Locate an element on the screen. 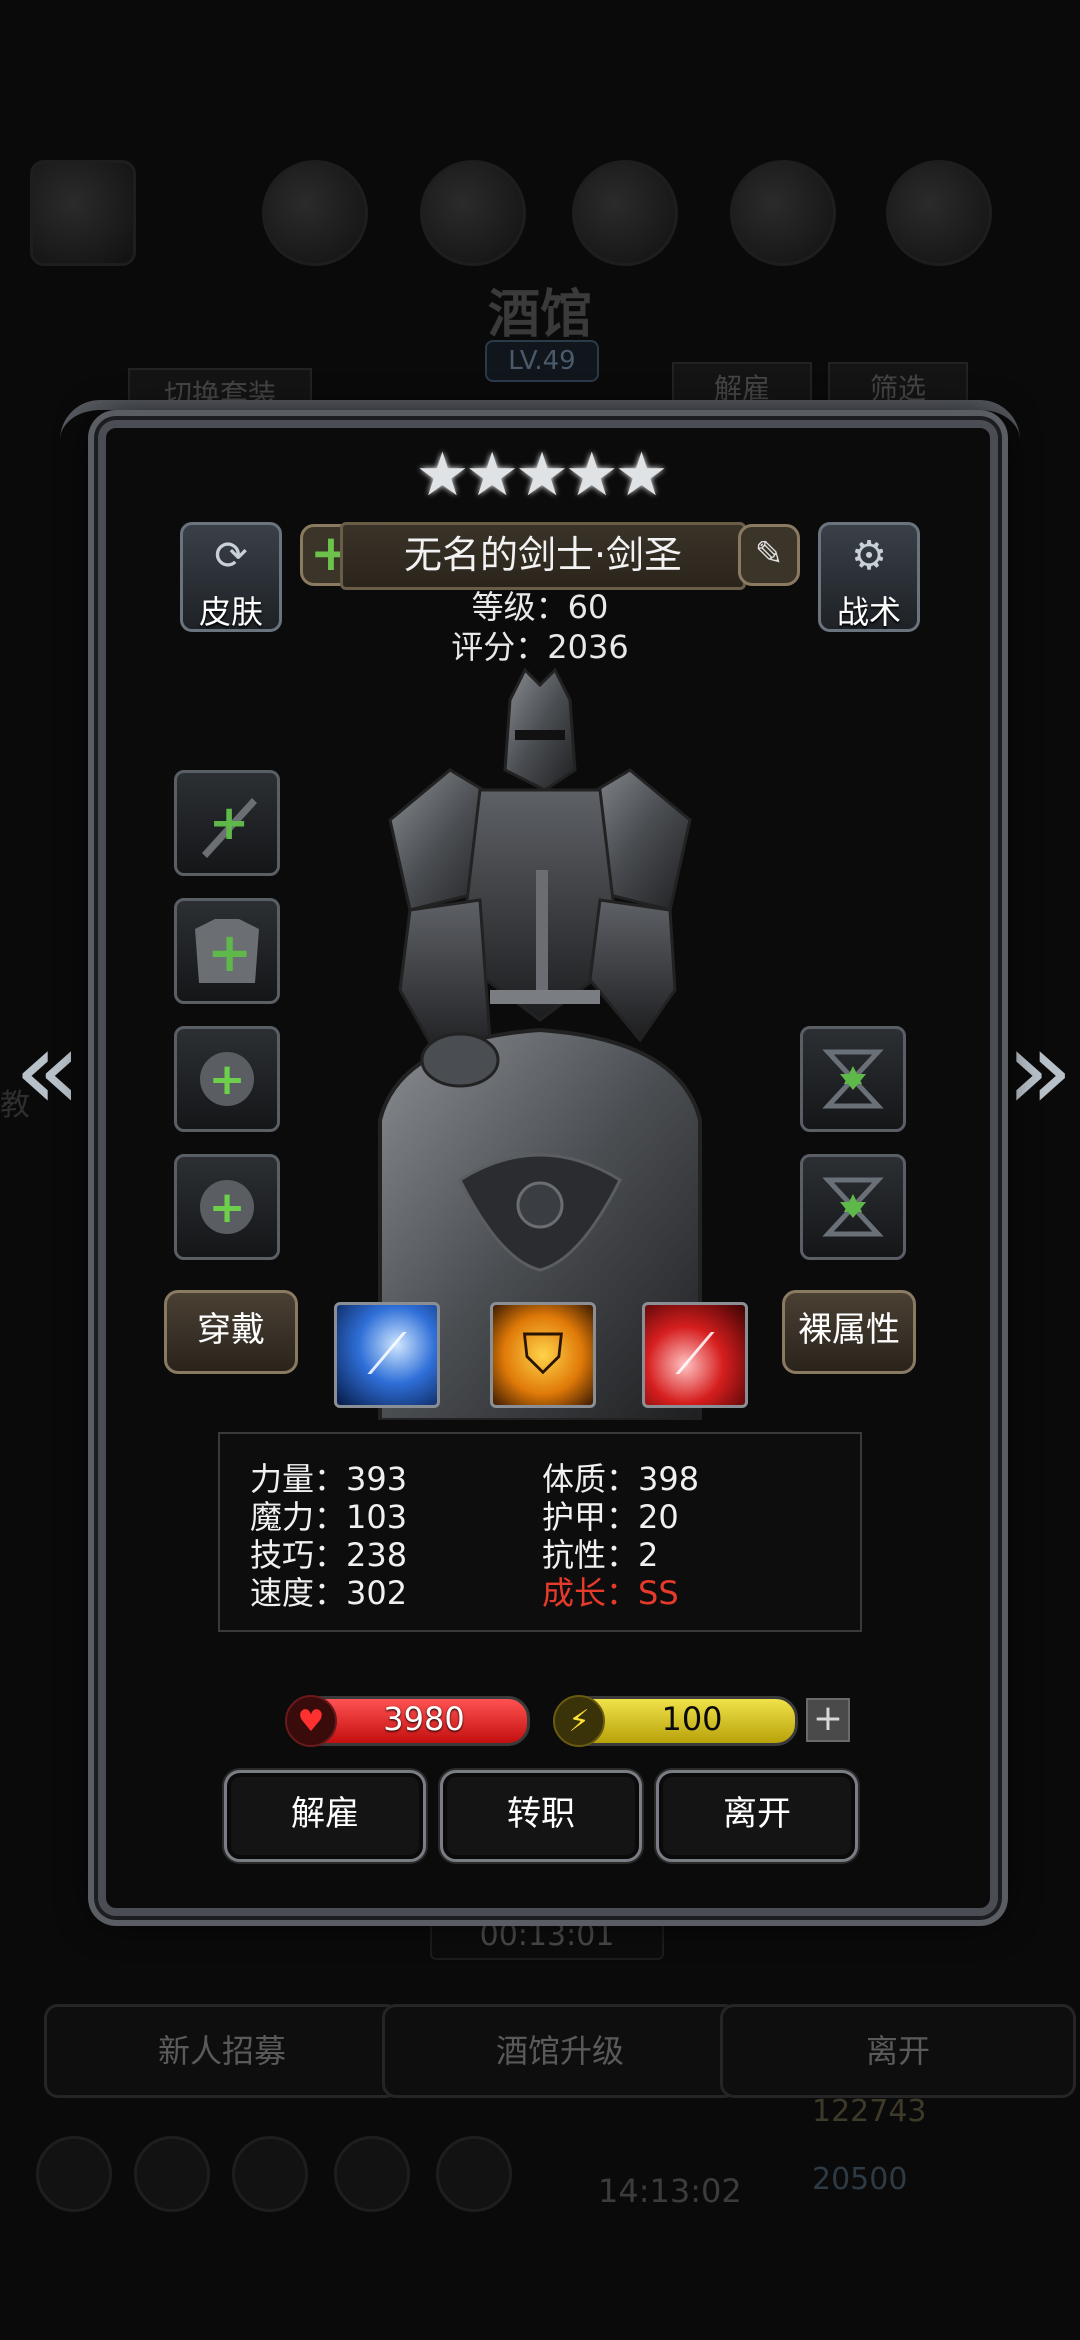  skill-slash-blue: ⟋ is located at coordinates (387, 1355).